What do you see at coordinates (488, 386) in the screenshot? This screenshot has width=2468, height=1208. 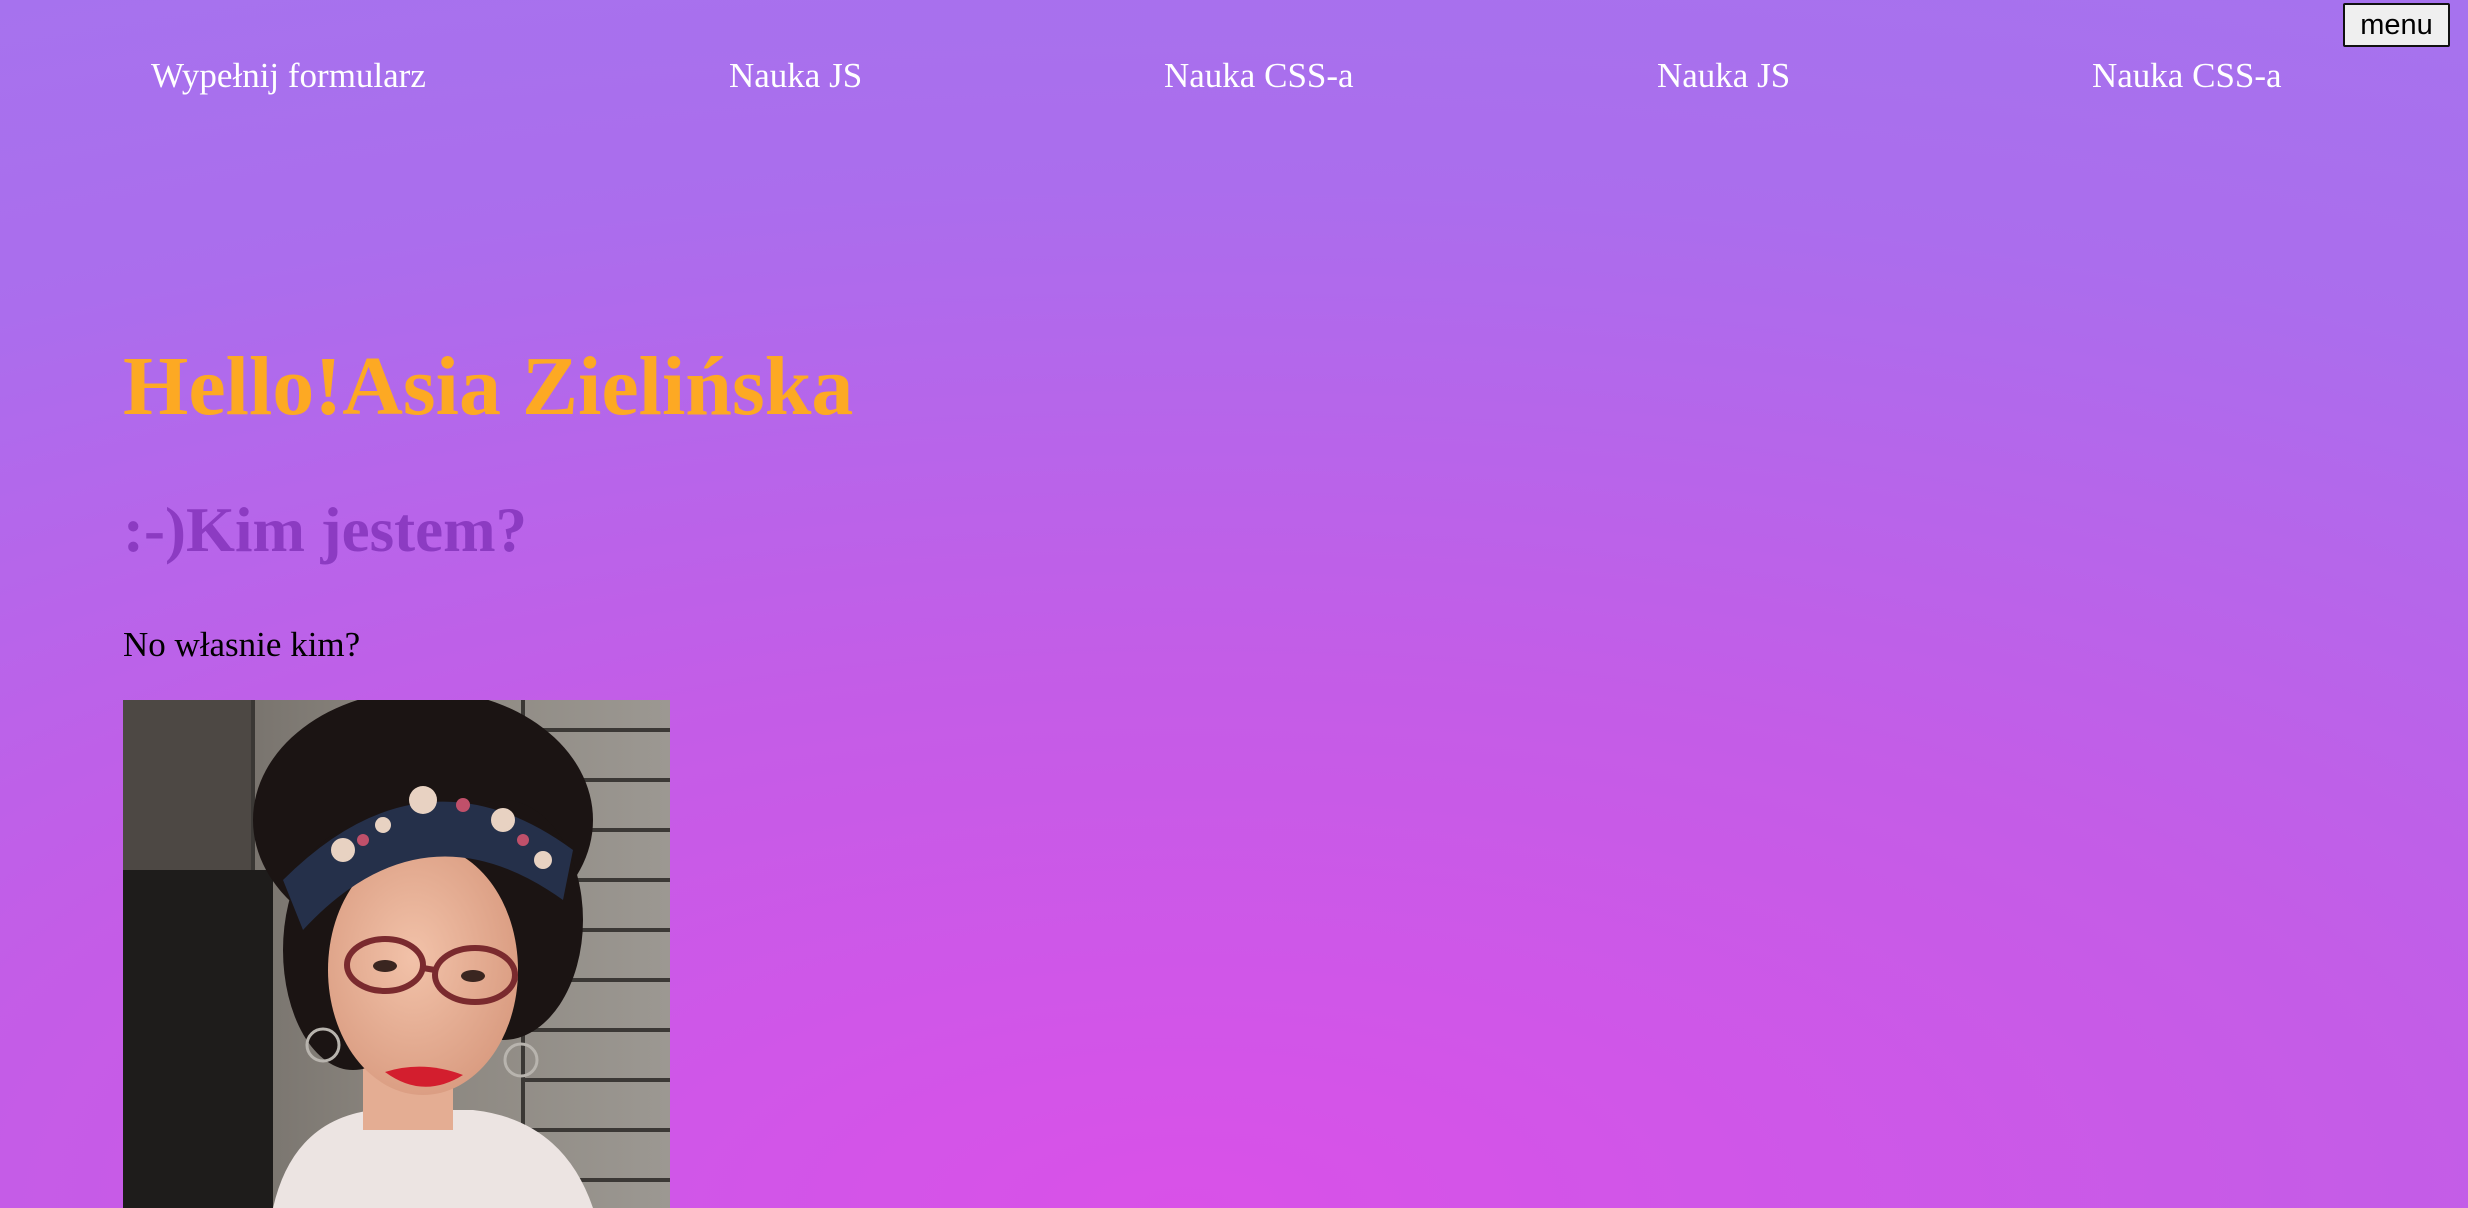 I see `page-title: Hello!Asia Zielińska` at bounding box center [488, 386].